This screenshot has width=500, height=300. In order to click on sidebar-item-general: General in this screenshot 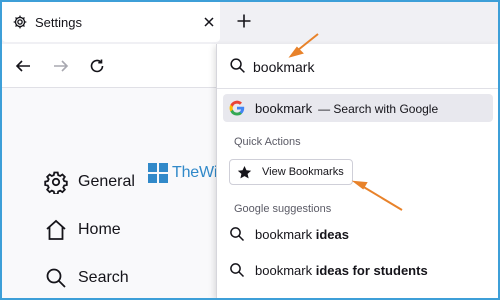, I will do `click(89, 182)`.